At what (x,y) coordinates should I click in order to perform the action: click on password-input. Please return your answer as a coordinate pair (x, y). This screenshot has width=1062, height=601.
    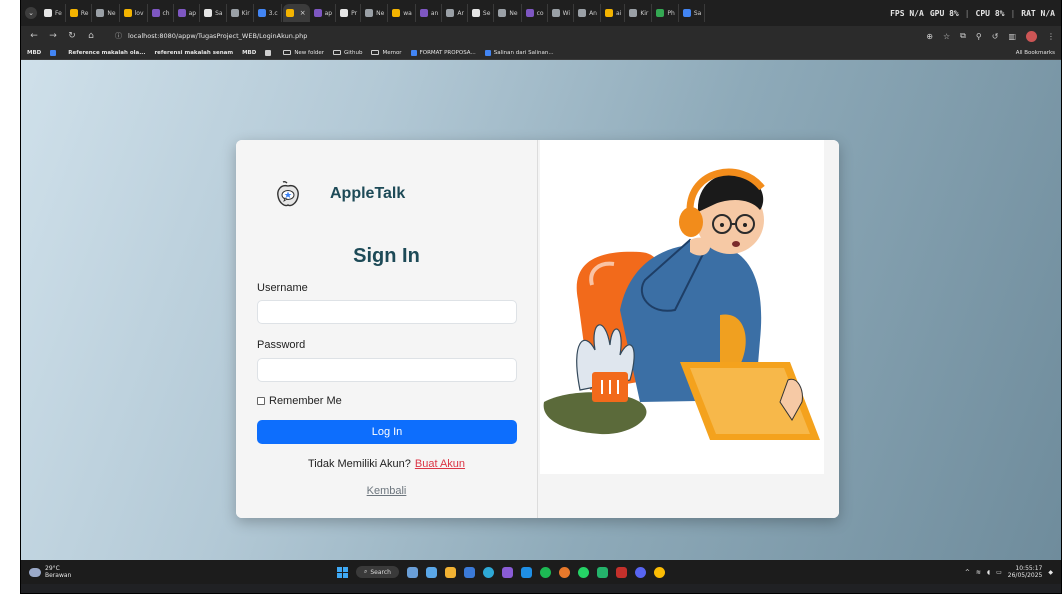
    Looking at the image, I should click on (387, 370).